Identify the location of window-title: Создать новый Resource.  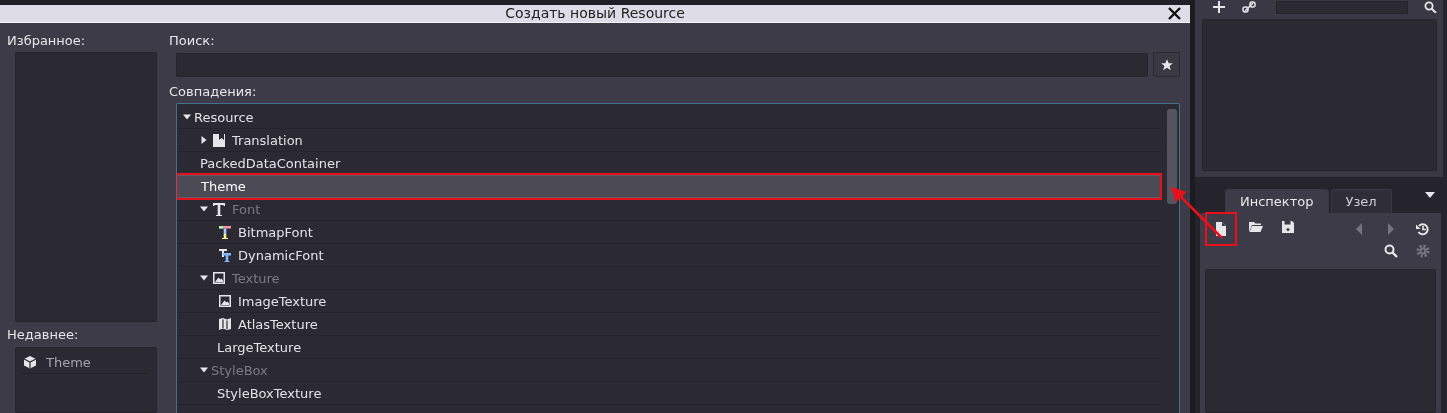
(595, 13).